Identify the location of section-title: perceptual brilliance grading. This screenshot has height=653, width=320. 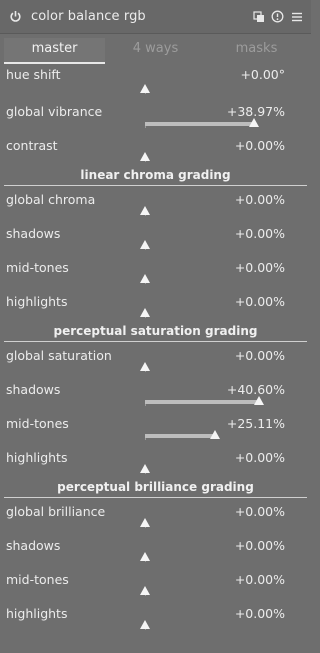
(155, 487).